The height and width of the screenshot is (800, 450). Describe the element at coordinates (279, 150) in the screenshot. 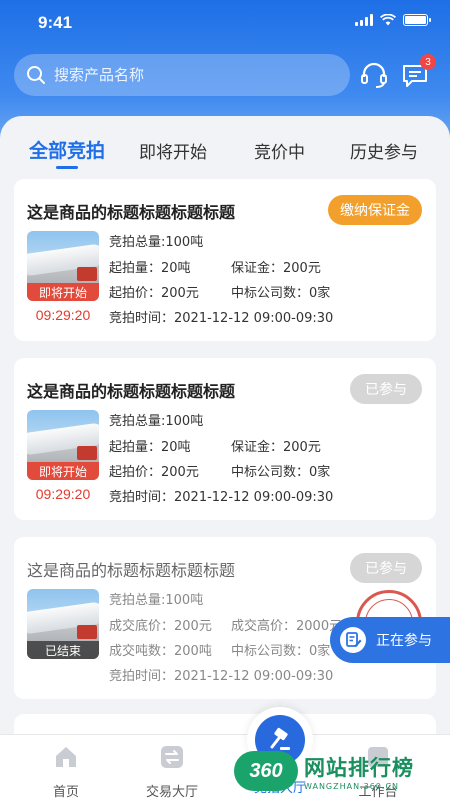

I see `tab-bidding: 竞价中` at that location.